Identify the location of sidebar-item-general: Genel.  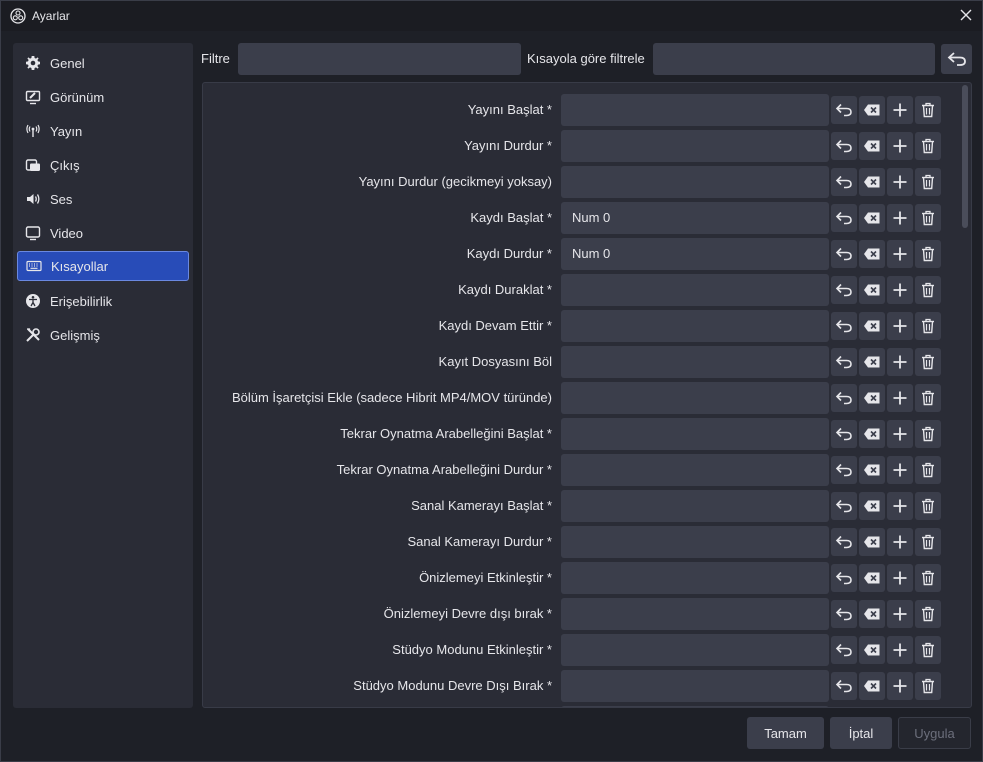
(103, 63).